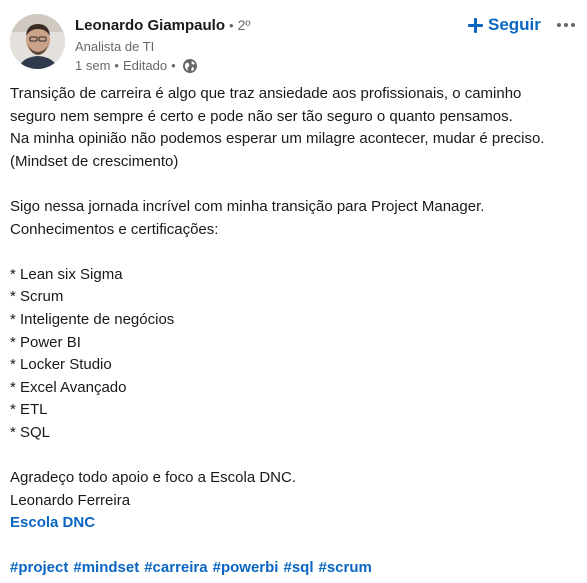 Image resolution: width=587 pixels, height=583 pixels. What do you see at coordinates (114, 229) in the screenshot?
I see `post-text-line: Conhecimentos e certificações:` at bounding box center [114, 229].